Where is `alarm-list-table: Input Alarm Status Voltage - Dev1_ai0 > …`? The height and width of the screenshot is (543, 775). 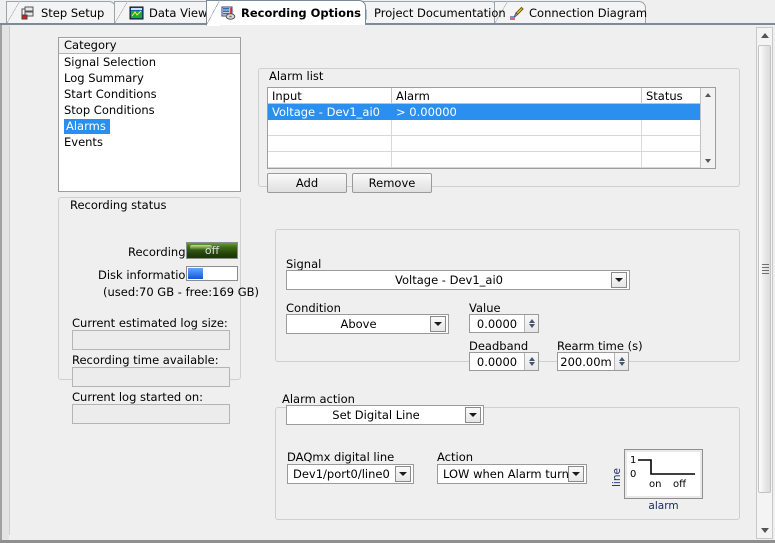 alarm-list-table: Input Alarm Status Voltage - Dev1_ai0 > … is located at coordinates (491, 128).